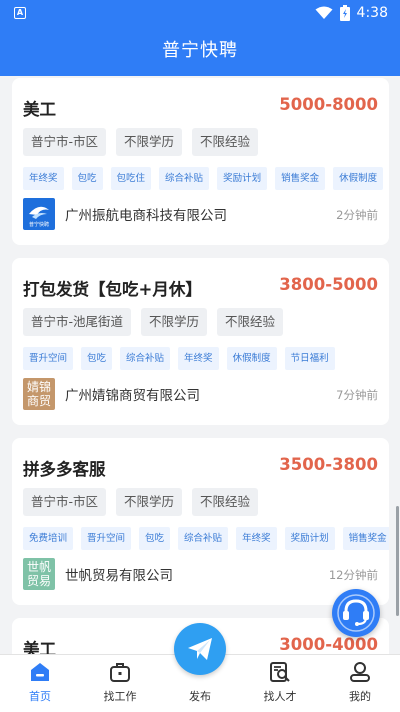 The width and height of the screenshot is (400, 712). I want to click on job-location-tag: 普宁市-池尾街道, so click(77, 322).